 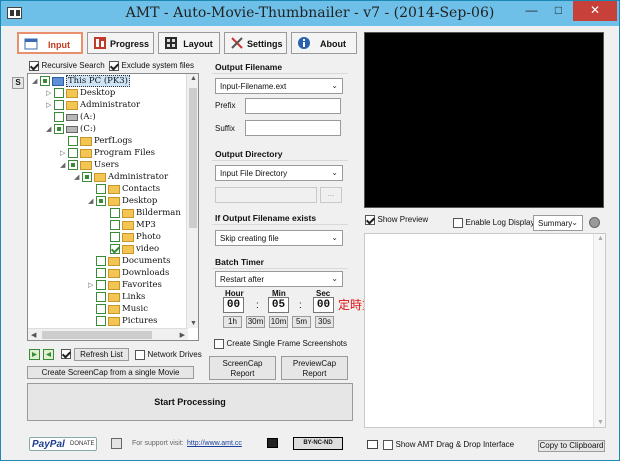 I want to click on tab-layout: Layout, so click(x=189, y=43).